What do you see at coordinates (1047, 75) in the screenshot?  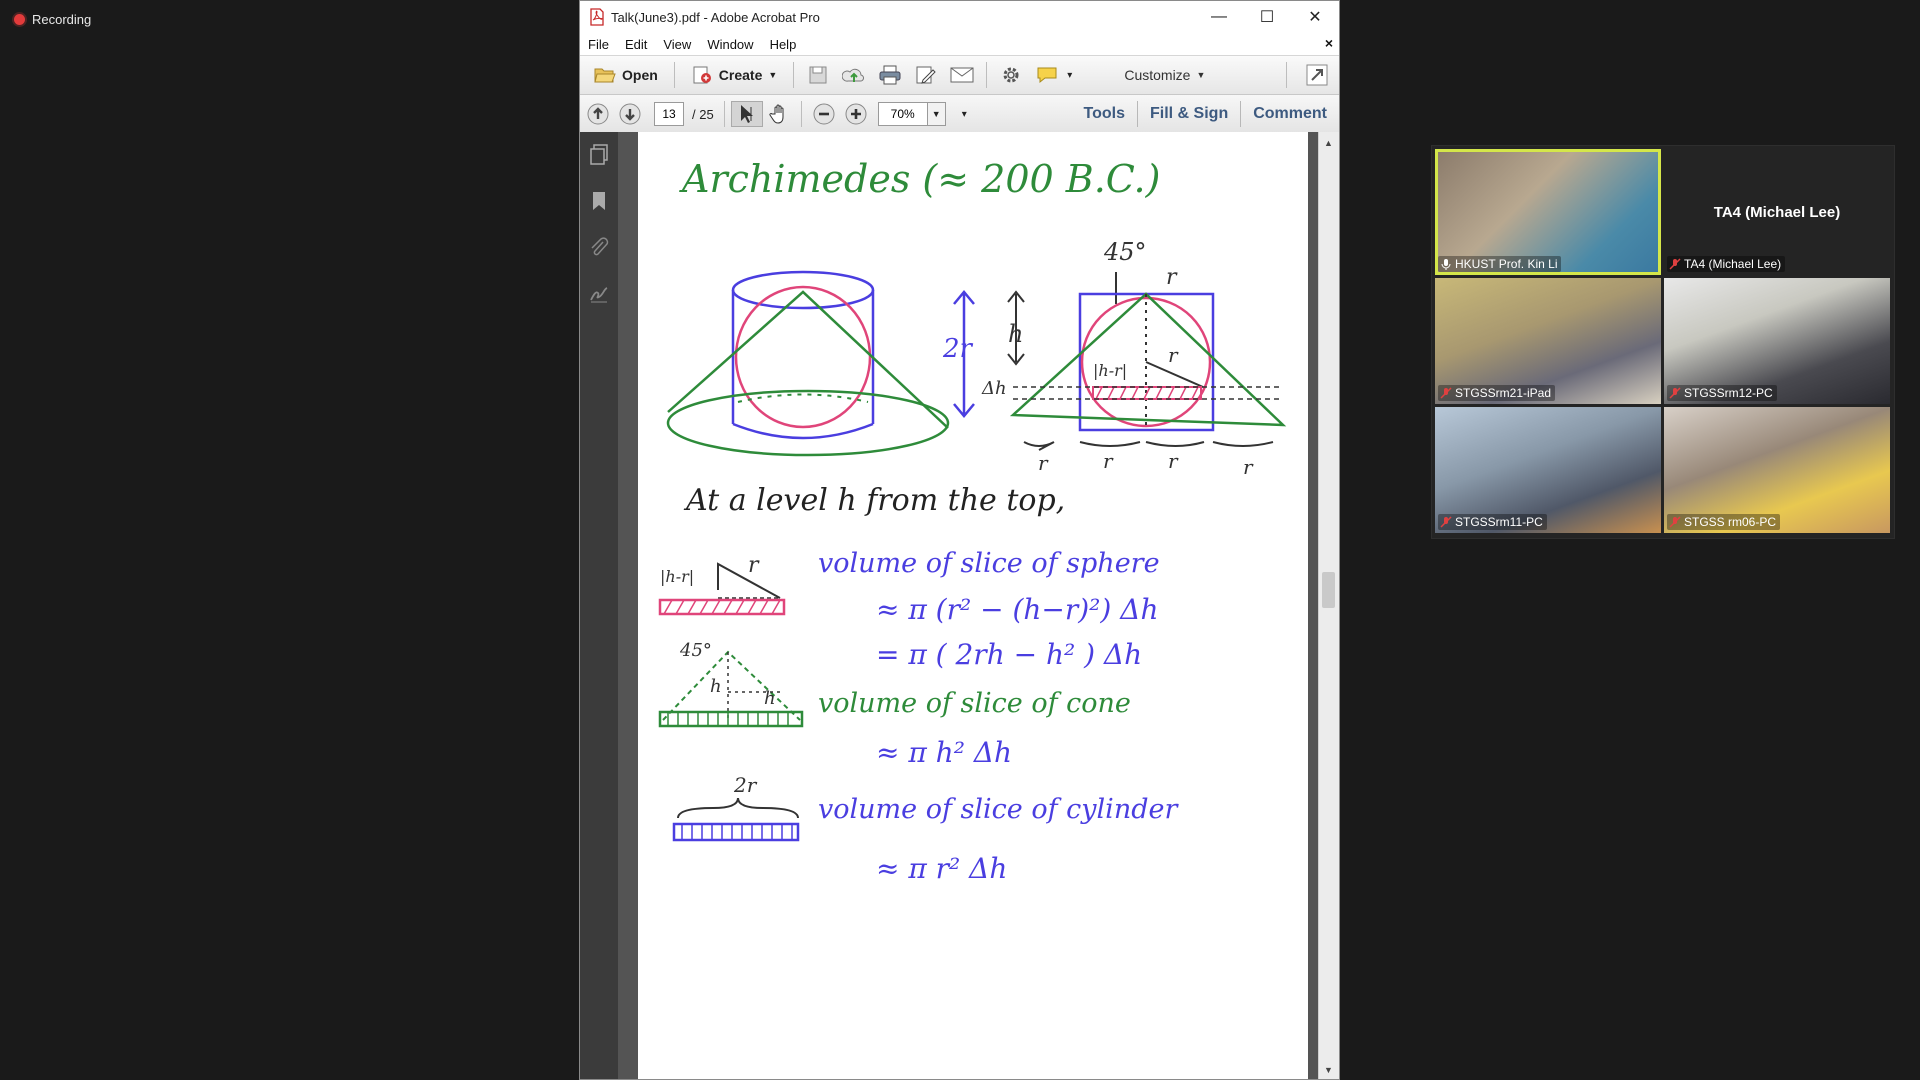 I see `comment-bubble-button` at bounding box center [1047, 75].